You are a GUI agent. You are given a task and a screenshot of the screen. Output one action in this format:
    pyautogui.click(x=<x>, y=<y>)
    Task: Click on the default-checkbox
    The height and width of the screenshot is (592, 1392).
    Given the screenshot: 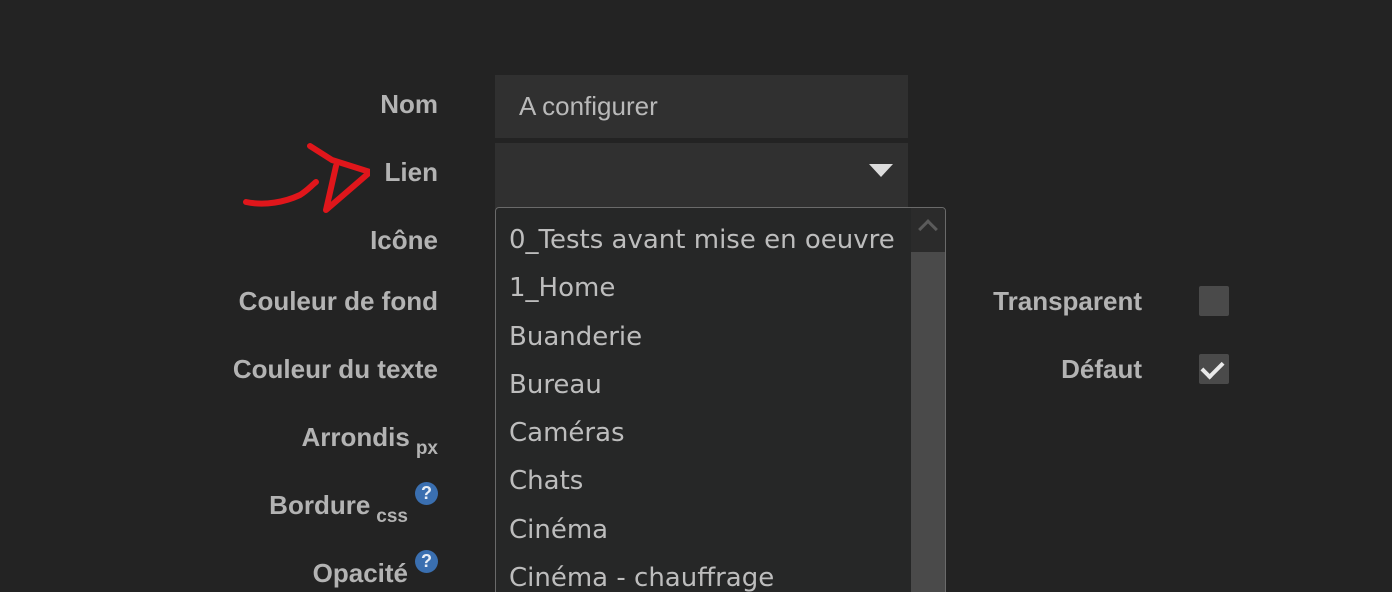 What is the action you would take?
    pyautogui.click(x=1214, y=369)
    